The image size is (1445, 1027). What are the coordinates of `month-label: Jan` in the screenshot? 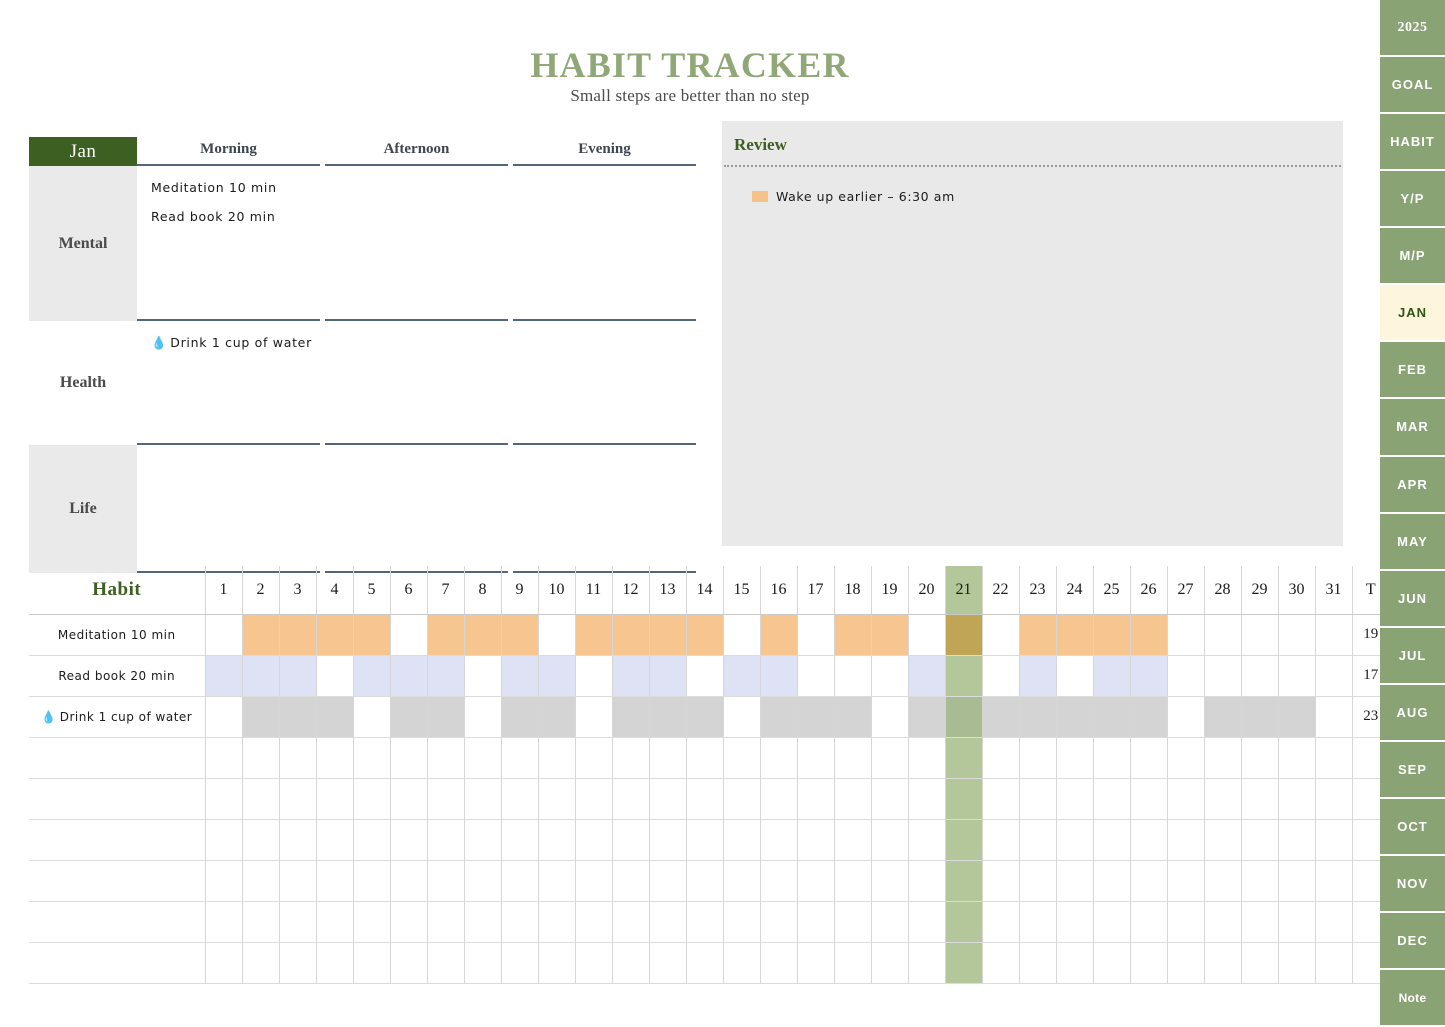 It's located at (83, 151).